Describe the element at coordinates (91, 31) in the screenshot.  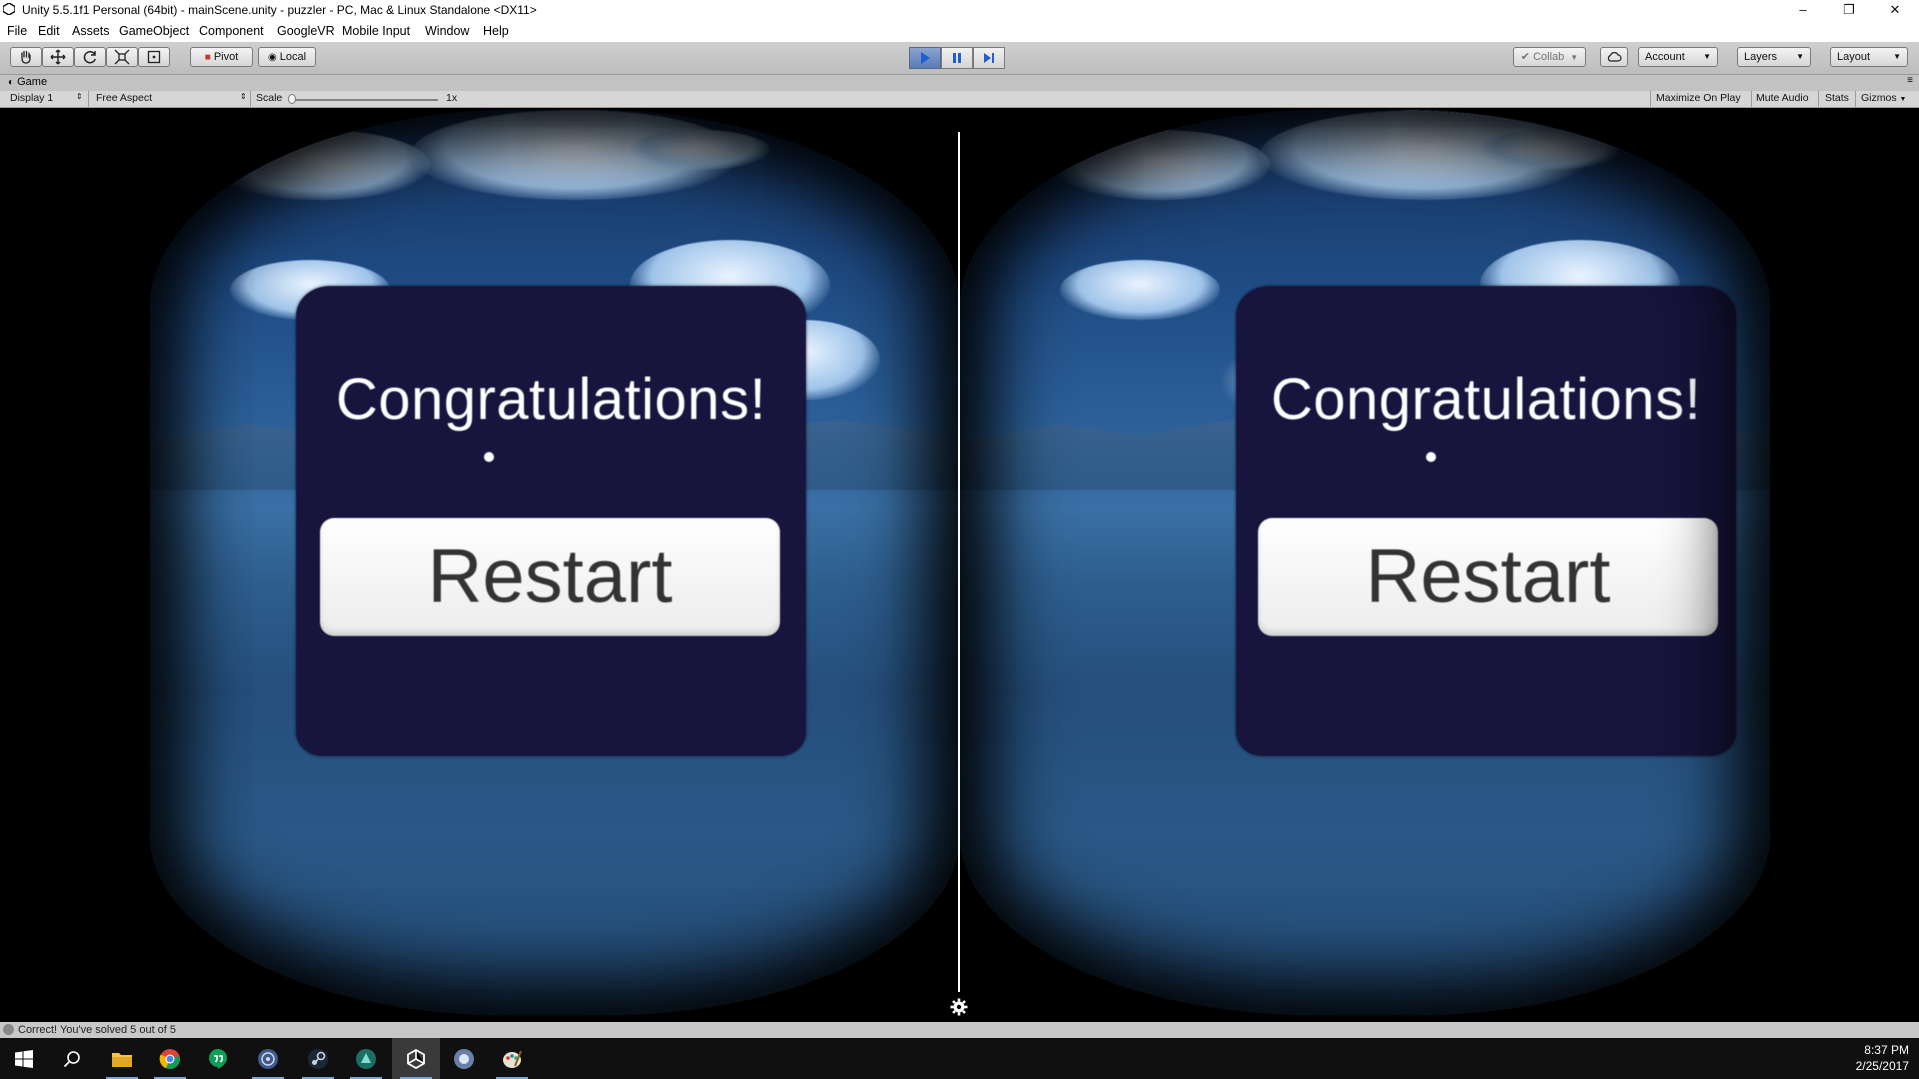
I see `menu-assets: Assets` at that location.